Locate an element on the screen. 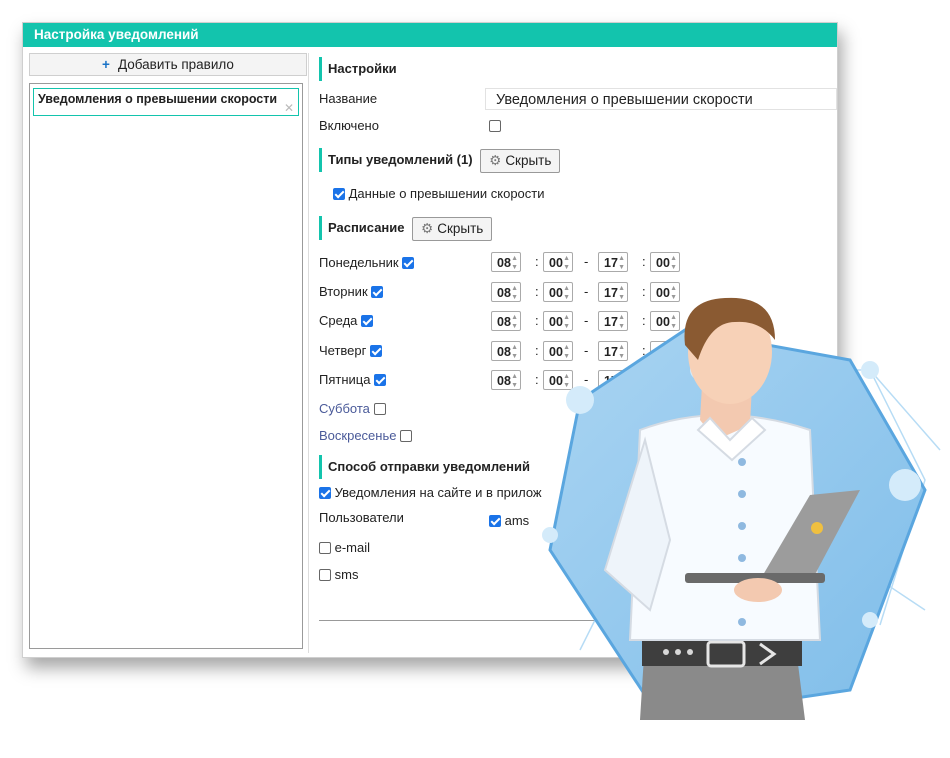 This screenshot has height=758, width=950. hand is located at coordinates (758, 590).